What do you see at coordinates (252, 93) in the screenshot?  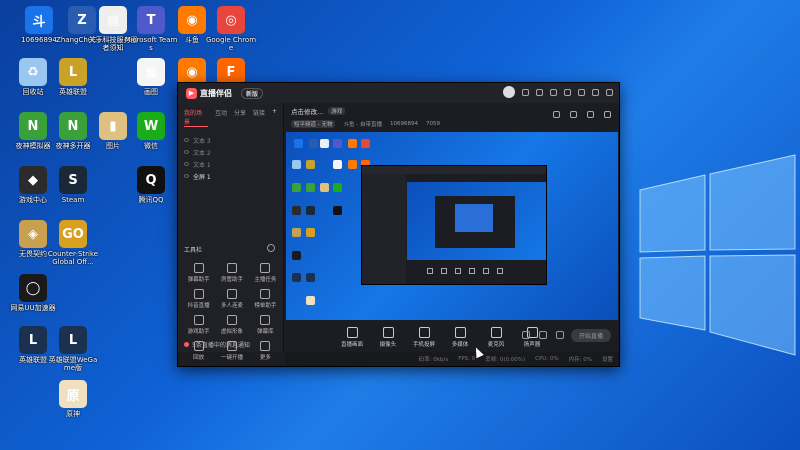 I see `version-badge: 新版` at bounding box center [252, 93].